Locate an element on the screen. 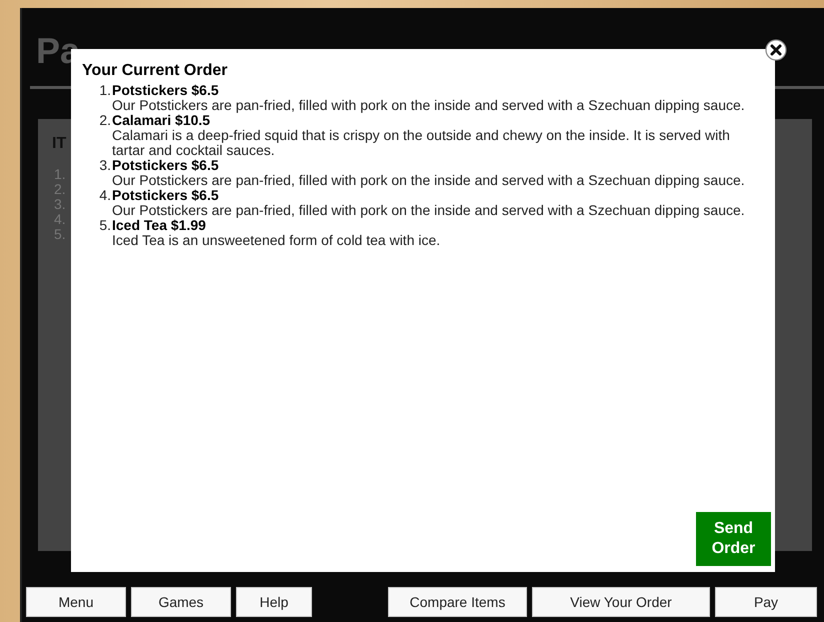 The width and height of the screenshot is (824, 622). nav-button: Pay is located at coordinates (766, 602).